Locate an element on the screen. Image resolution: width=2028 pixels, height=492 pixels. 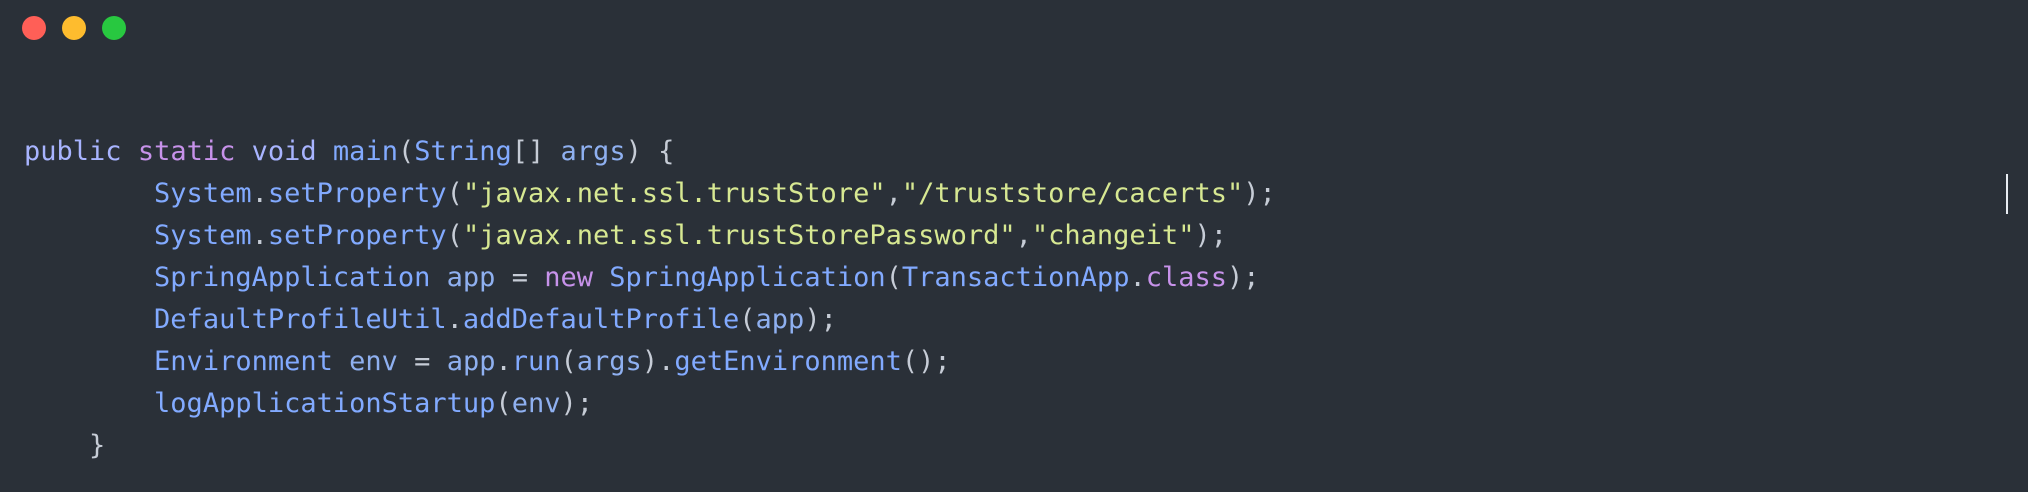
code-token: void is located at coordinates (284, 151).